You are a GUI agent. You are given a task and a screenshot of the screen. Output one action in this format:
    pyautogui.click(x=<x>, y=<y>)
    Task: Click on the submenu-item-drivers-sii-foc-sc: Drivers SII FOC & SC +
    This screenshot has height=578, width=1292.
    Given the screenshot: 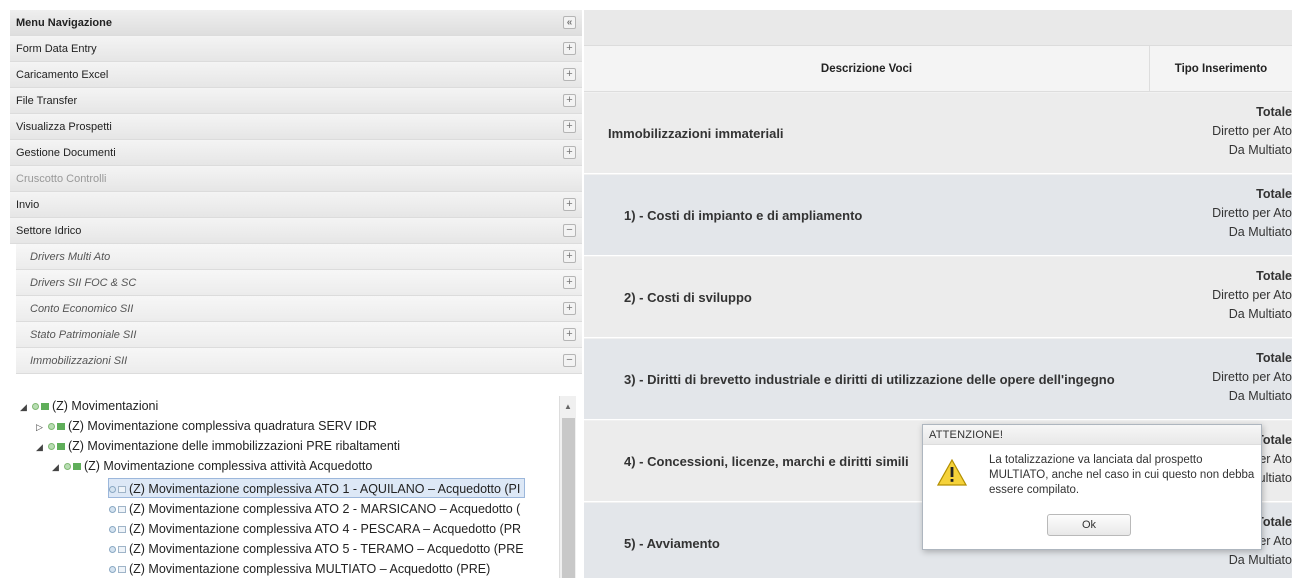 What is the action you would take?
    pyautogui.click(x=299, y=283)
    